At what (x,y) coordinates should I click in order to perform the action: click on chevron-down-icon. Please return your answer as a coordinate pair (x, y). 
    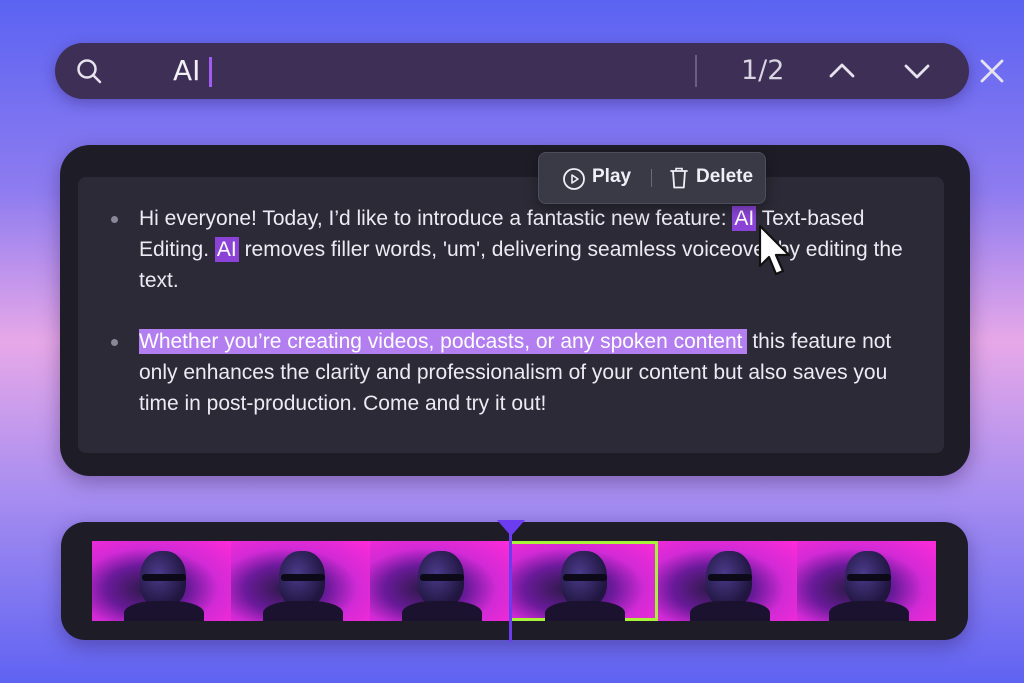
    Looking at the image, I should click on (917, 71).